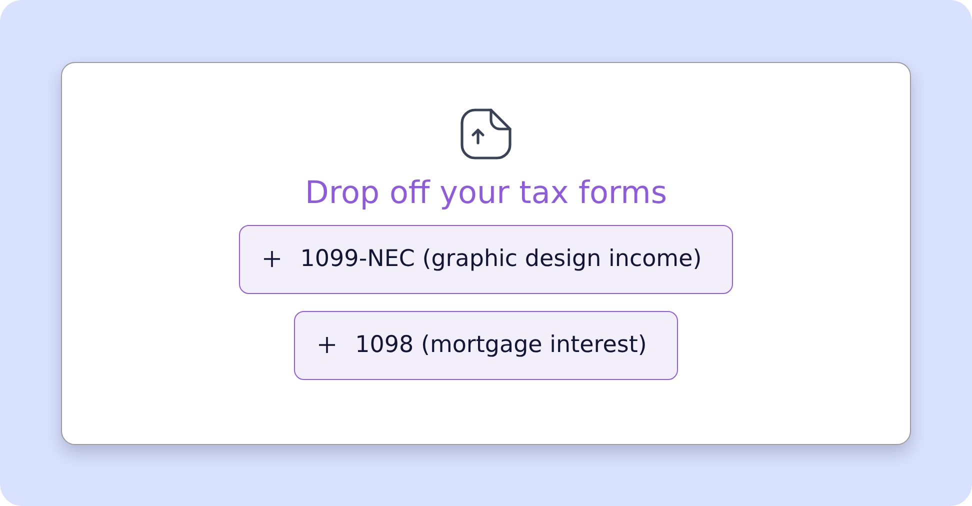  Describe the element at coordinates (486, 345) in the screenshot. I see `add-form-button: 1098 (mortgage interest)` at that location.